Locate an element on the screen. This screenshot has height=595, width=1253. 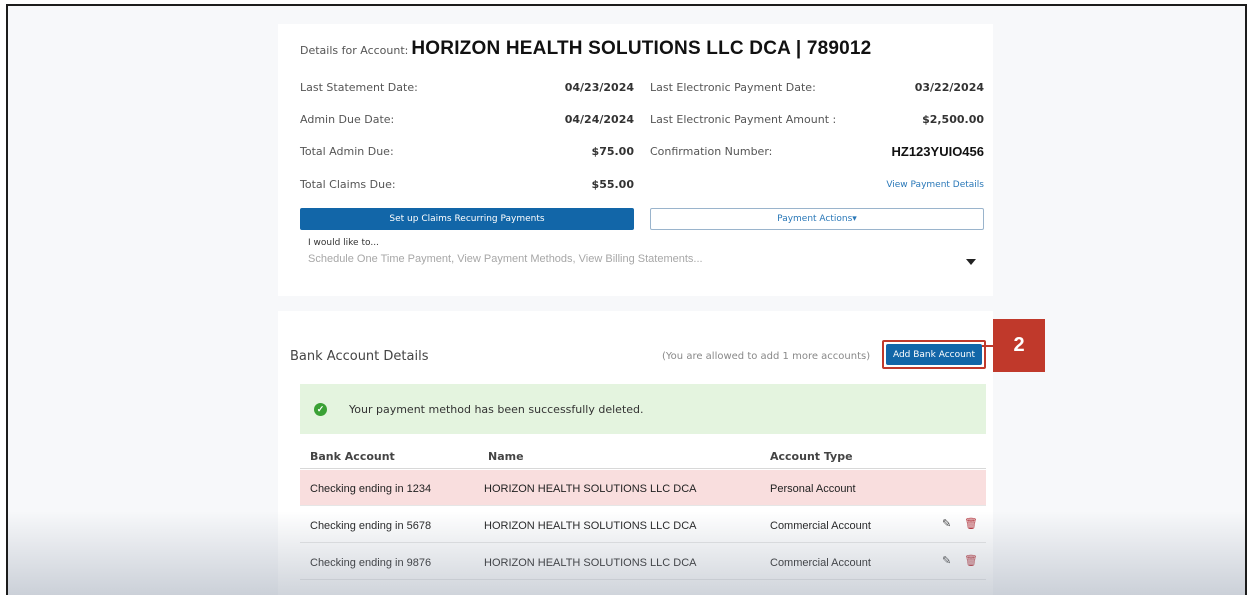
account-prefix: Details for Account: is located at coordinates (354, 50).